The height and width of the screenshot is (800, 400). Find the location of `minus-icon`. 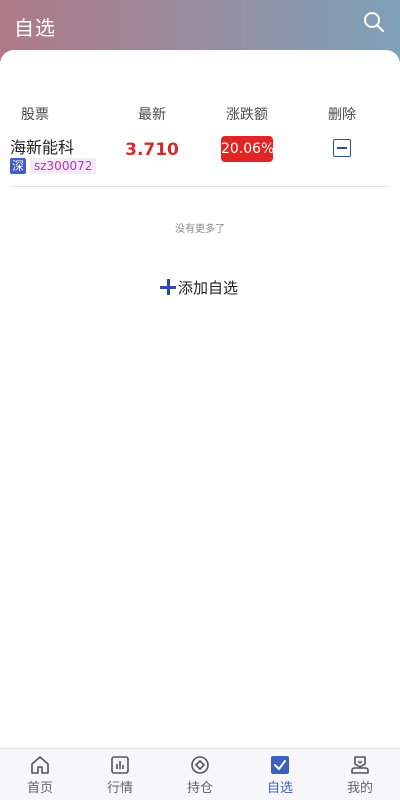

minus-icon is located at coordinates (342, 148).